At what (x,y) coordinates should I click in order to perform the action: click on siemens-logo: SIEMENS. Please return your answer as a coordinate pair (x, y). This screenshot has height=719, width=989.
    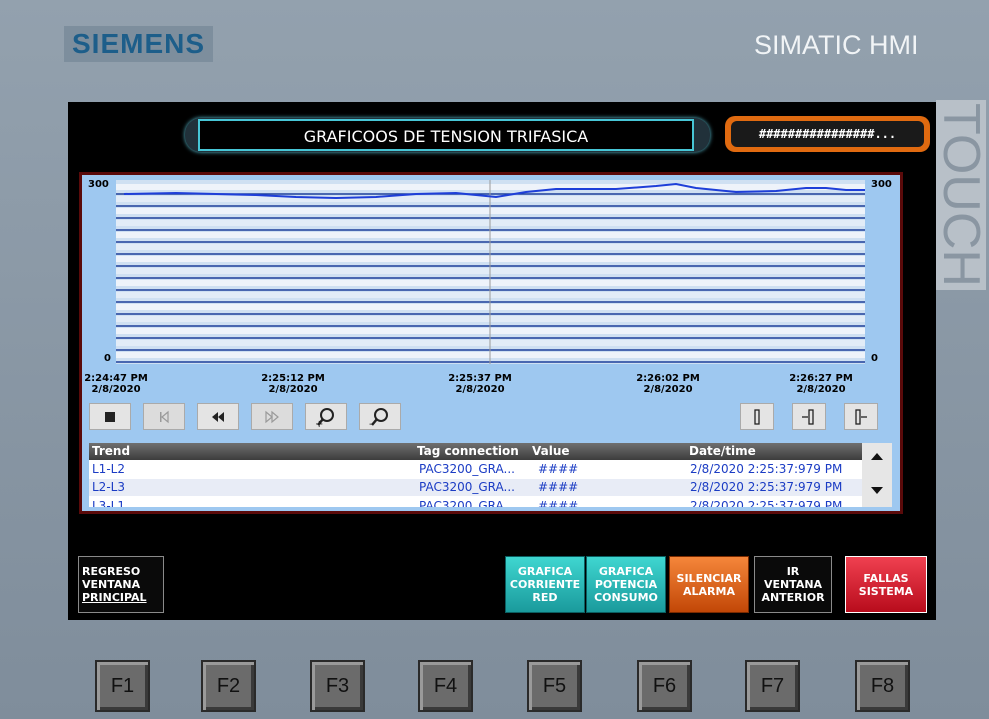
    Looking at the image, I should click on (139, 44).